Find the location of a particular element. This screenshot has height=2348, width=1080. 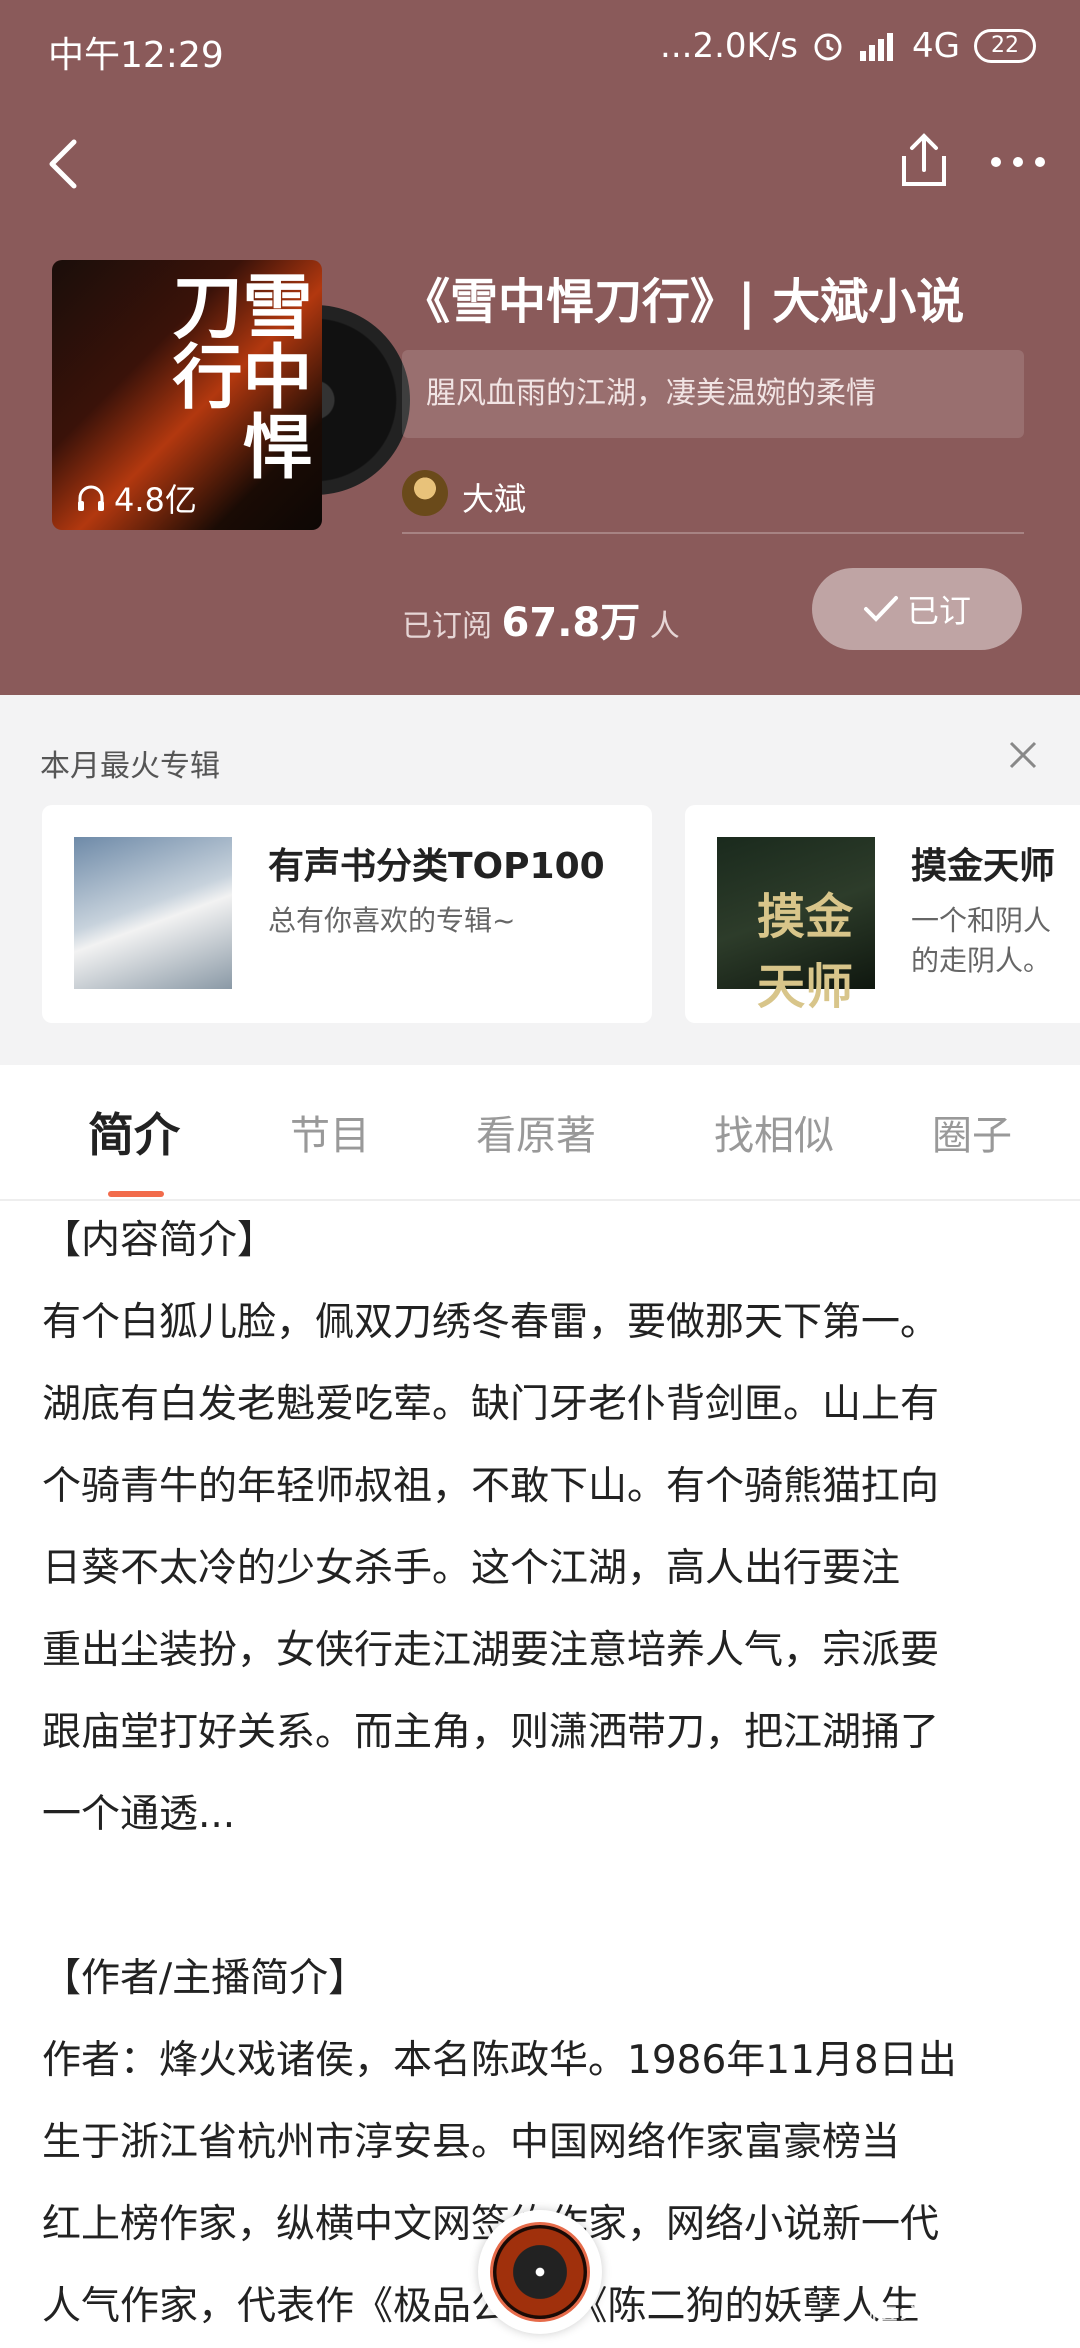

hot-albums-title: 本月最火专辑 is located at coordinates (130, 766).